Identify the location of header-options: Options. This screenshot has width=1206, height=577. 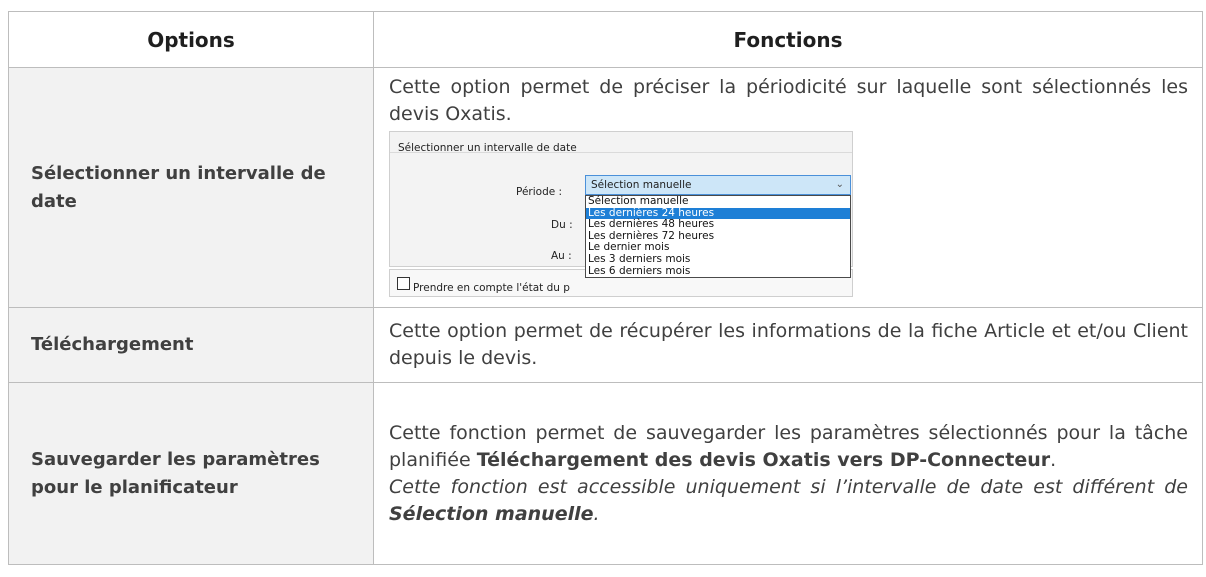
(191, 39).